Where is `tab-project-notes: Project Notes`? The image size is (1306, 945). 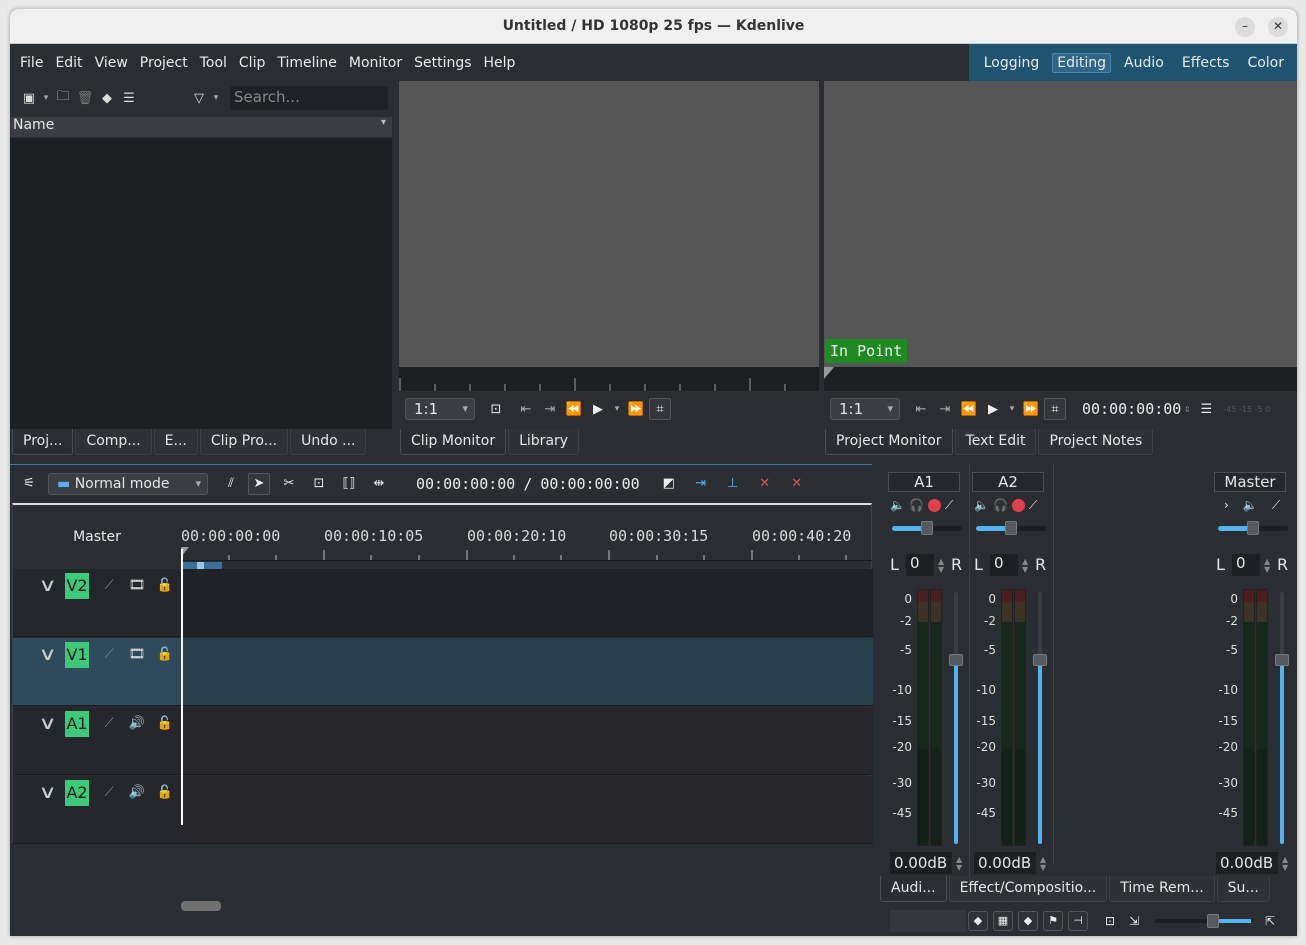
tab-project-notes: Project Notes is located at coordinates (1096, 442).